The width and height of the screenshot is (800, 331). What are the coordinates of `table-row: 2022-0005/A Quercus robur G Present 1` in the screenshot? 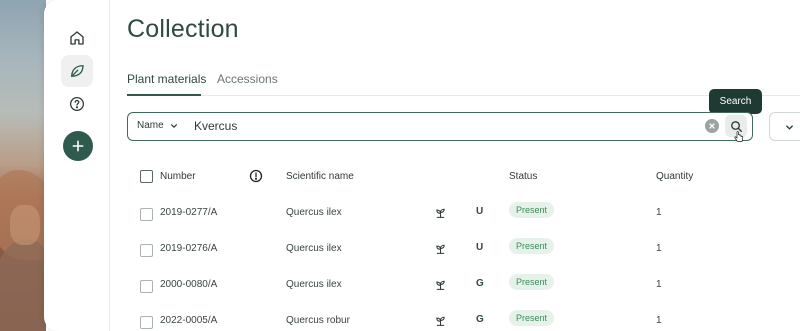 It's located at (463, 317).